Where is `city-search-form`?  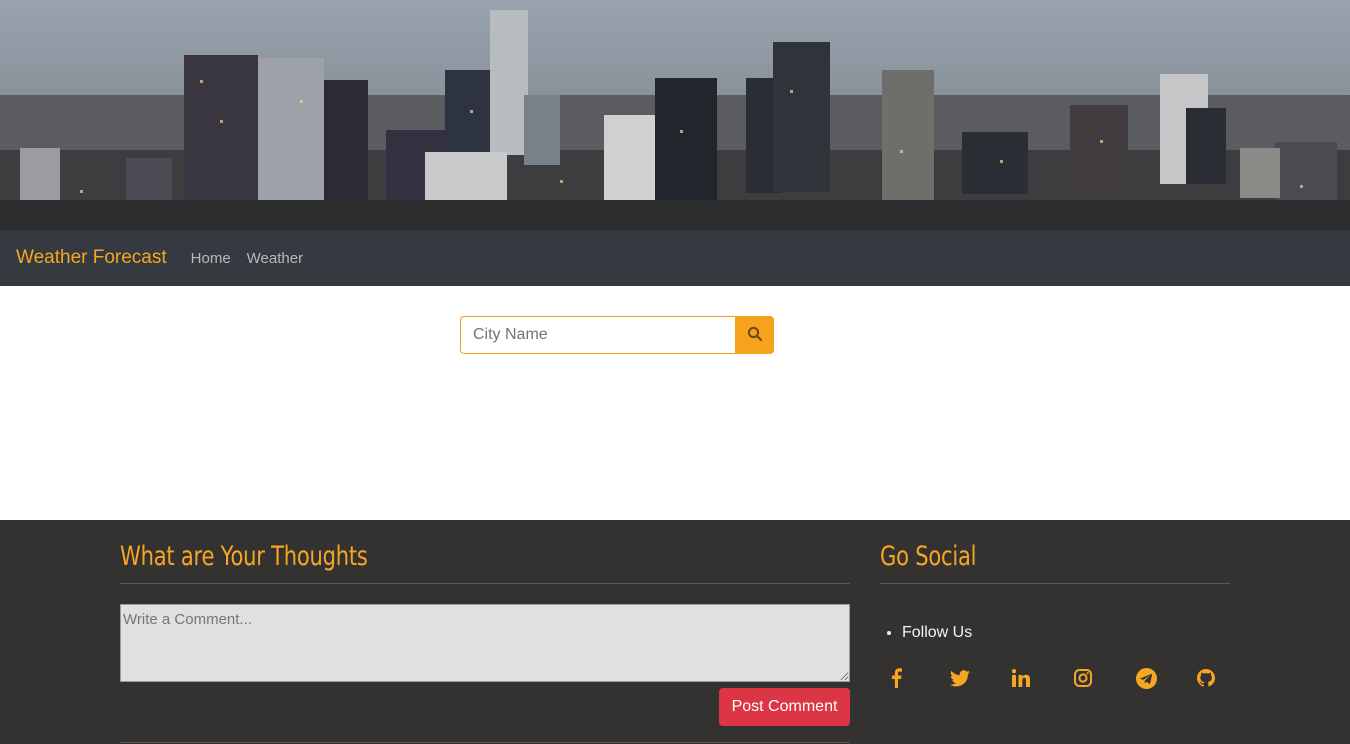 city-search-form is located at coordinates (617, 335).